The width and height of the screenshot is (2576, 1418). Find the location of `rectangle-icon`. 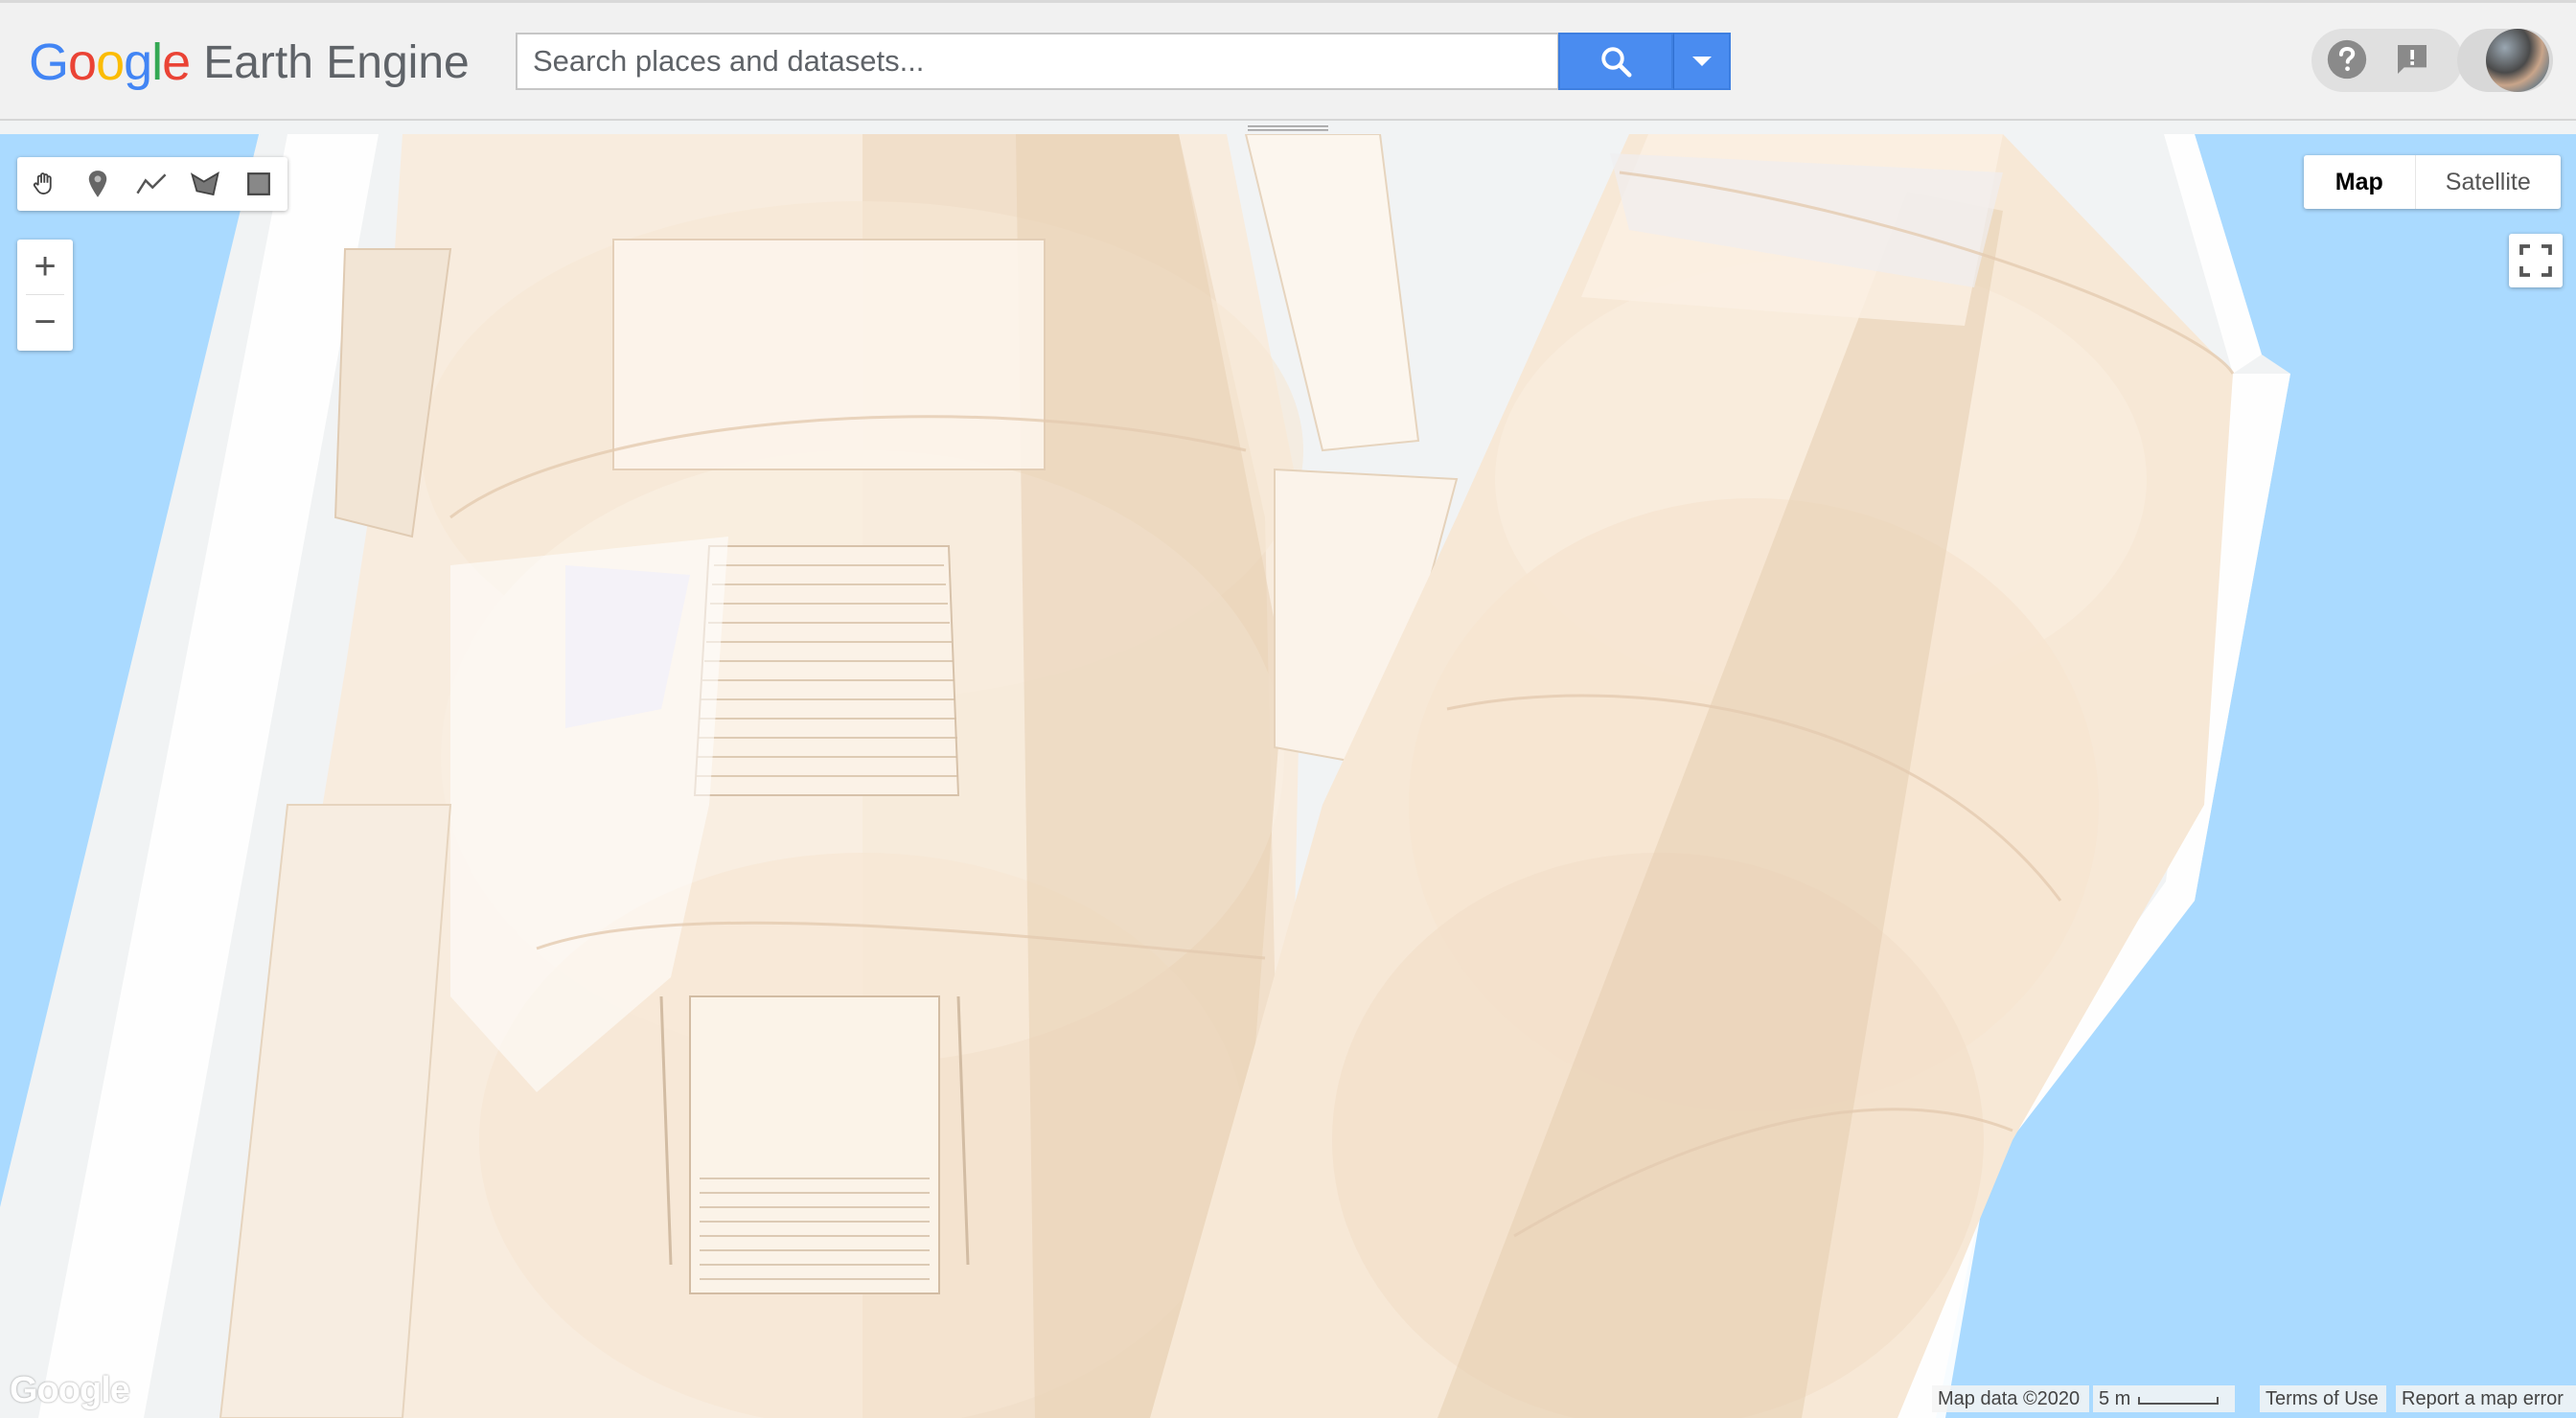

rectangle-icon is located at coordinates (258, 183).